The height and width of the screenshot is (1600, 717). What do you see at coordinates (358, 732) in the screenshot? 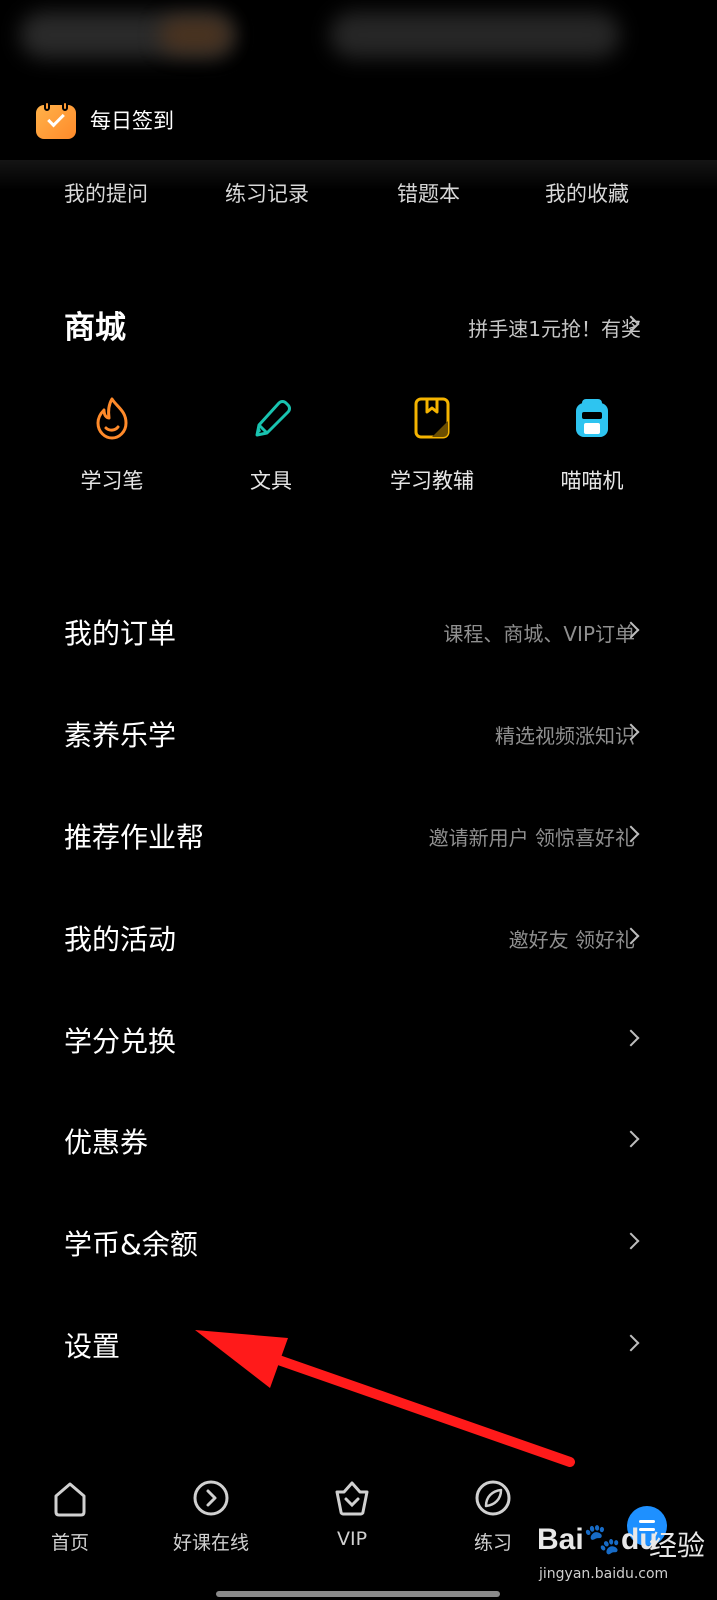
I see `menu-item-literacy: 素养乐学 精选视频涨知识` at bounding box center [358, 732].